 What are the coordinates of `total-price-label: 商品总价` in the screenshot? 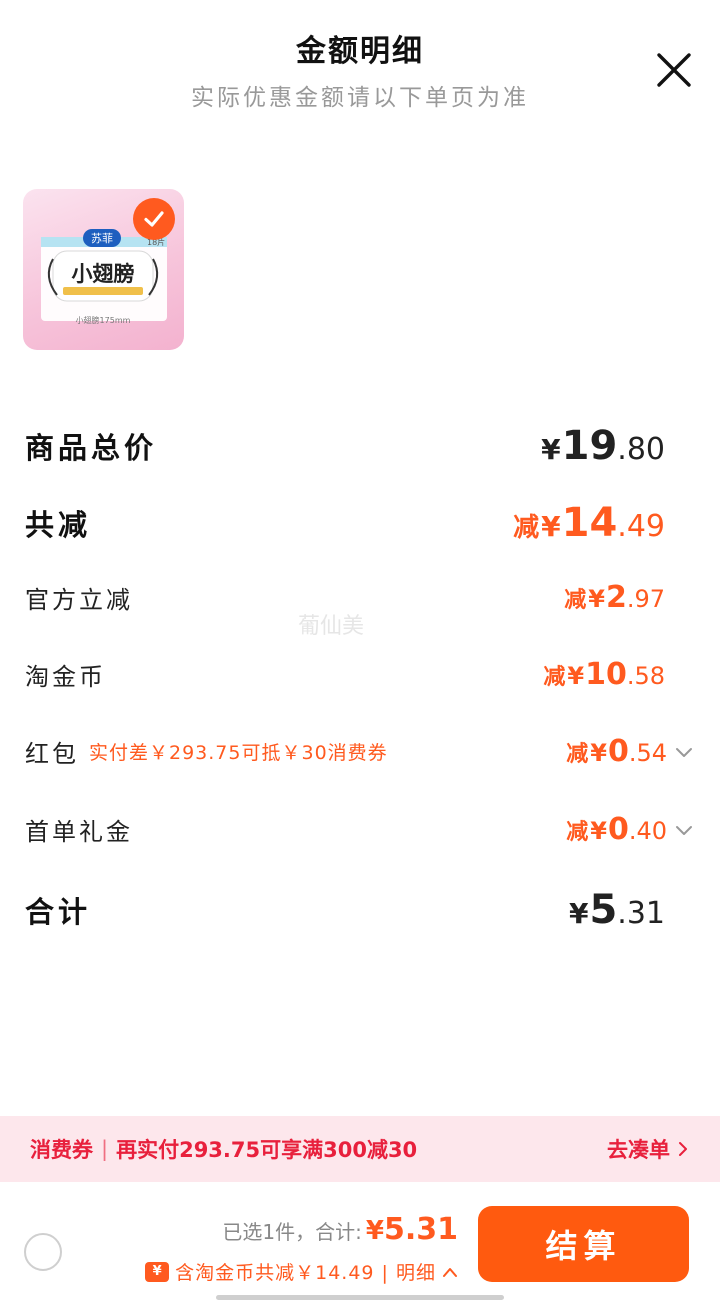 It's located at (91, 448).